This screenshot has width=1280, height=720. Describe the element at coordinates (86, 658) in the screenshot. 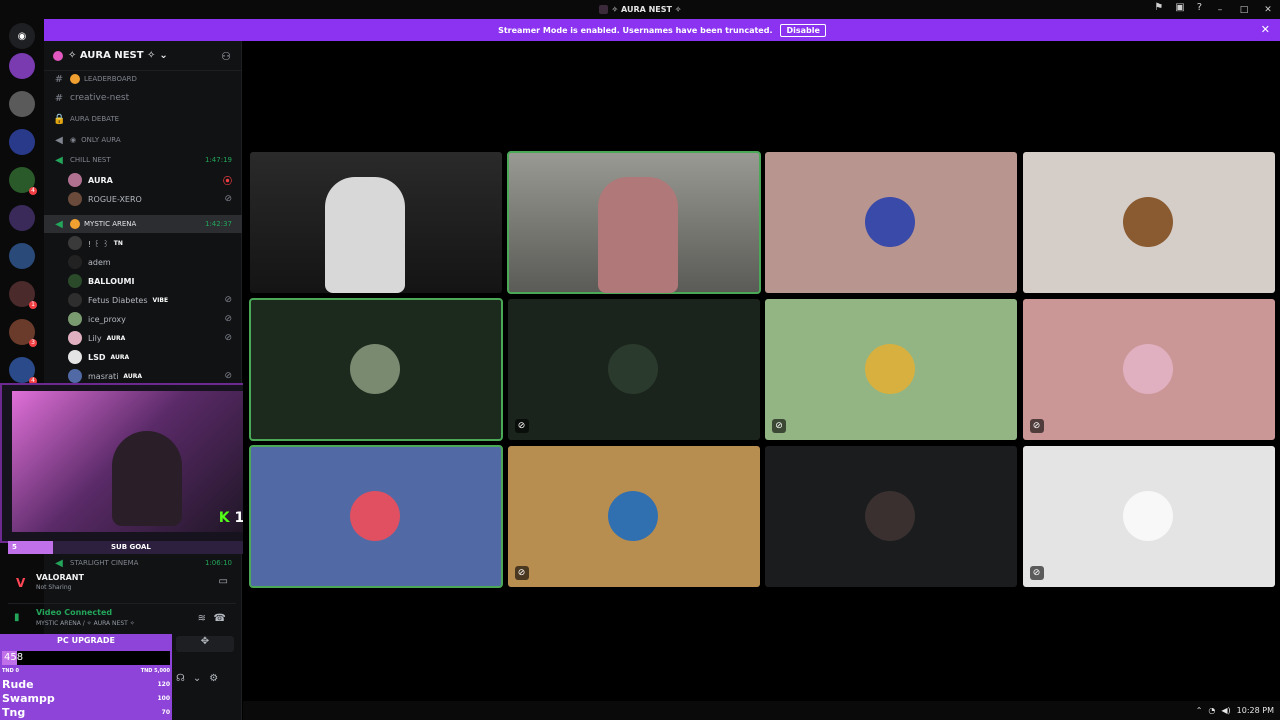

I see `pc-upgrade-bar: 458` at that location.